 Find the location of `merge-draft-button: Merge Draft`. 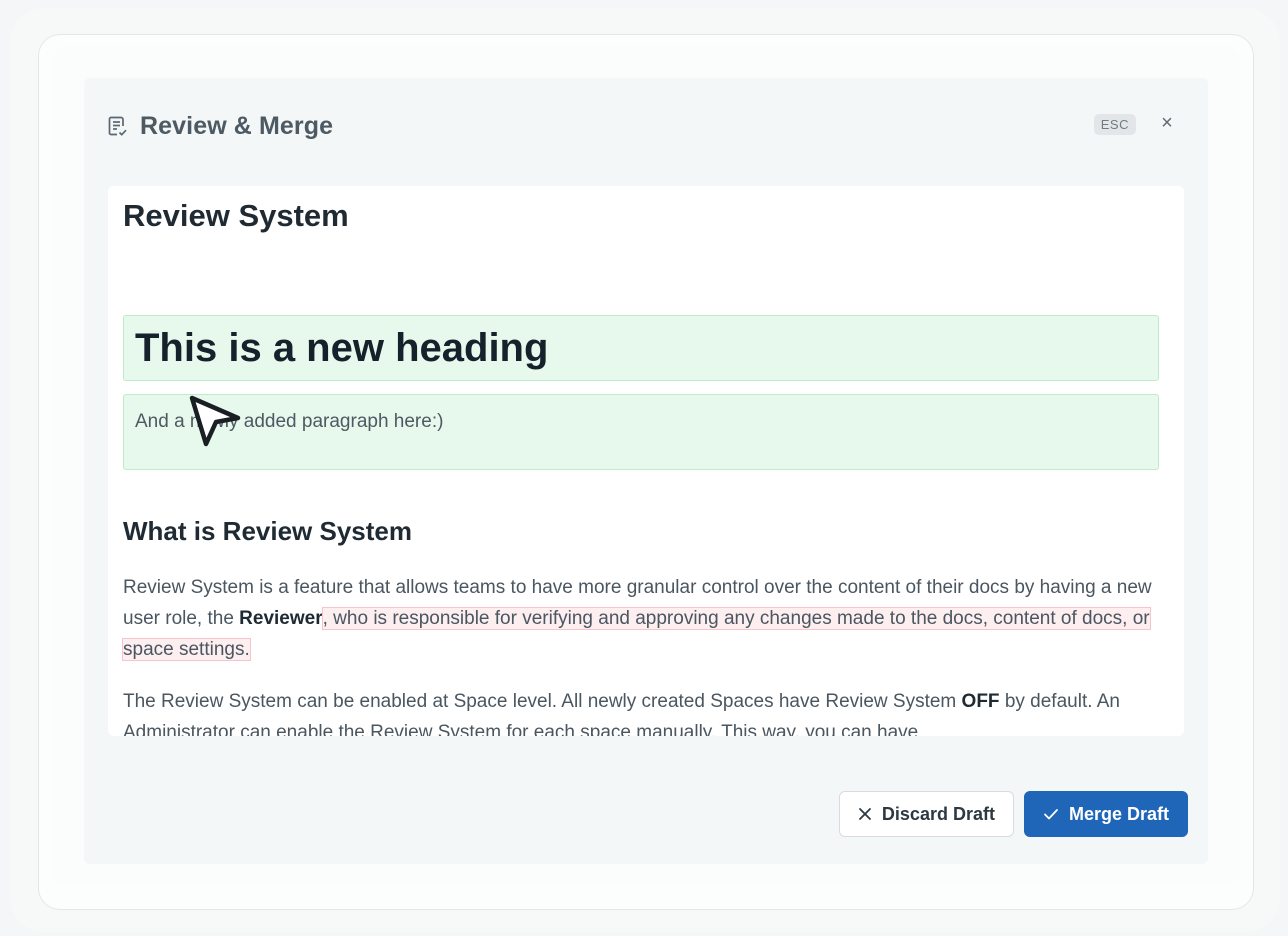

merge-draft-button: Merge Draft is located at coordinates (1105, 814).